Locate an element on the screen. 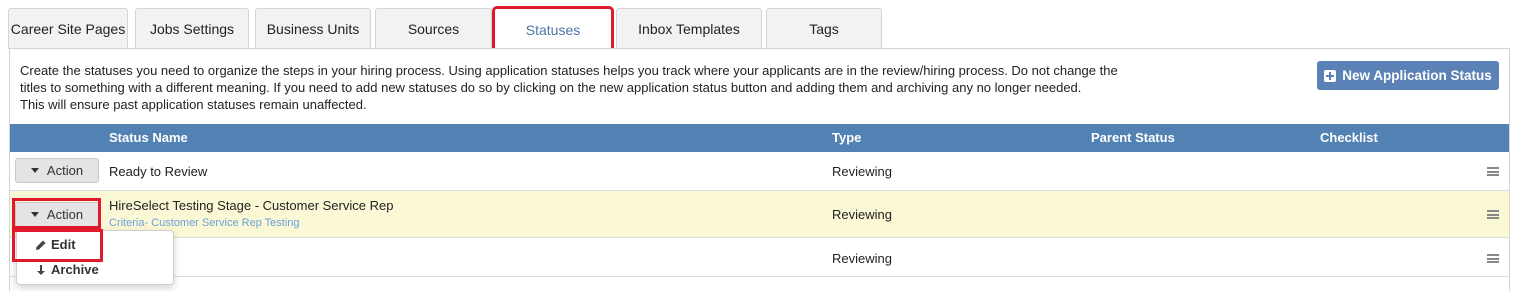 This screenshot has width=1519, height=291. tab-label: Tags is located at coordinates (824, 29).